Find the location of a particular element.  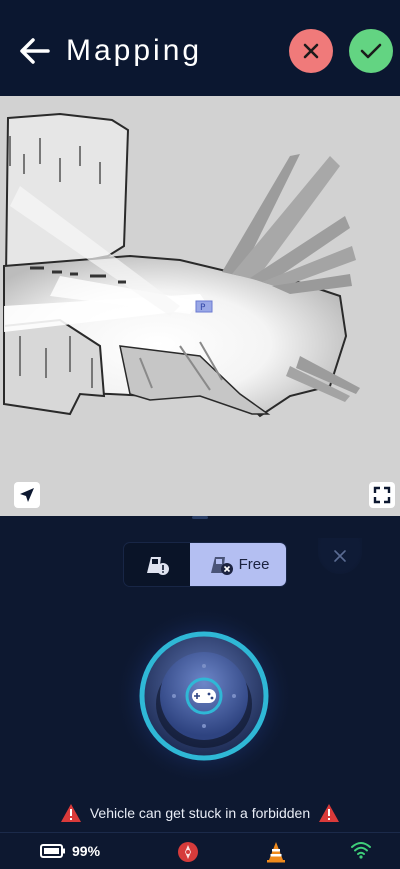

battery-status: 99% is located at coordinates (70, 851).